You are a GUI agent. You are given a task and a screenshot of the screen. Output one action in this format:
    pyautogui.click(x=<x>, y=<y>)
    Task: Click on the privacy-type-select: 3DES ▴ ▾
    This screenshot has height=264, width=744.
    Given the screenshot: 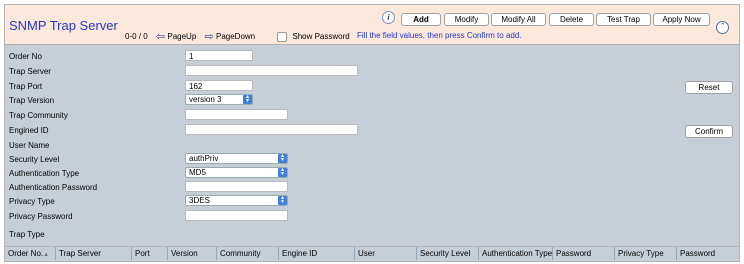 What is the action you would take?
    pyautogui.click(x=236, y=200)
    